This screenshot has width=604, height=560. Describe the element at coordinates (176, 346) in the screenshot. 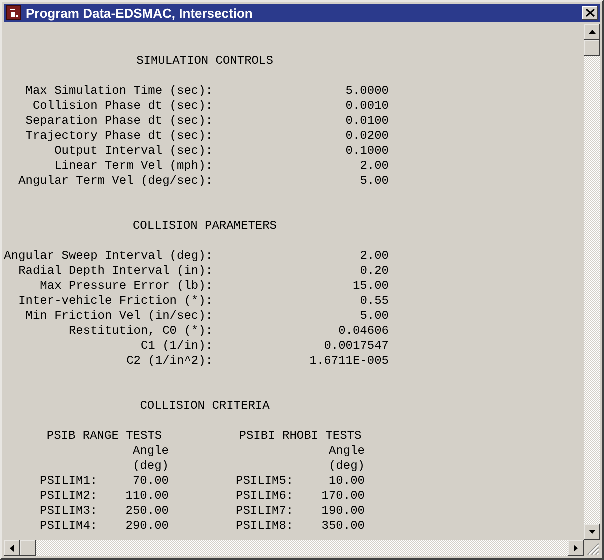

I see `field-label: C1 (1/in):` at that location.